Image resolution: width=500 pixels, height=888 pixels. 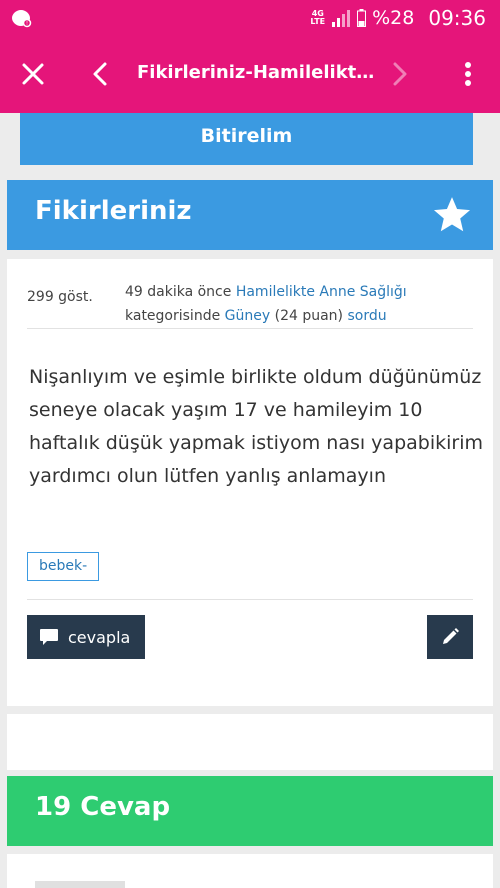 I want to click on more-vert-icon, so click(x=468, y=74).